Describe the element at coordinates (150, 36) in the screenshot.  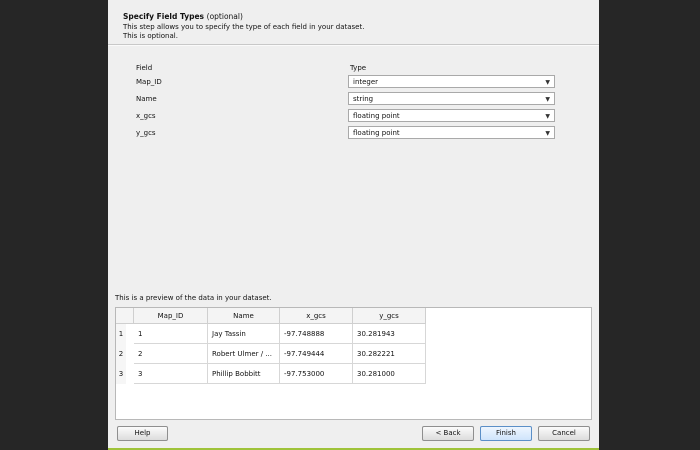
I see `step-description-line-2: This is optional.` at that location.